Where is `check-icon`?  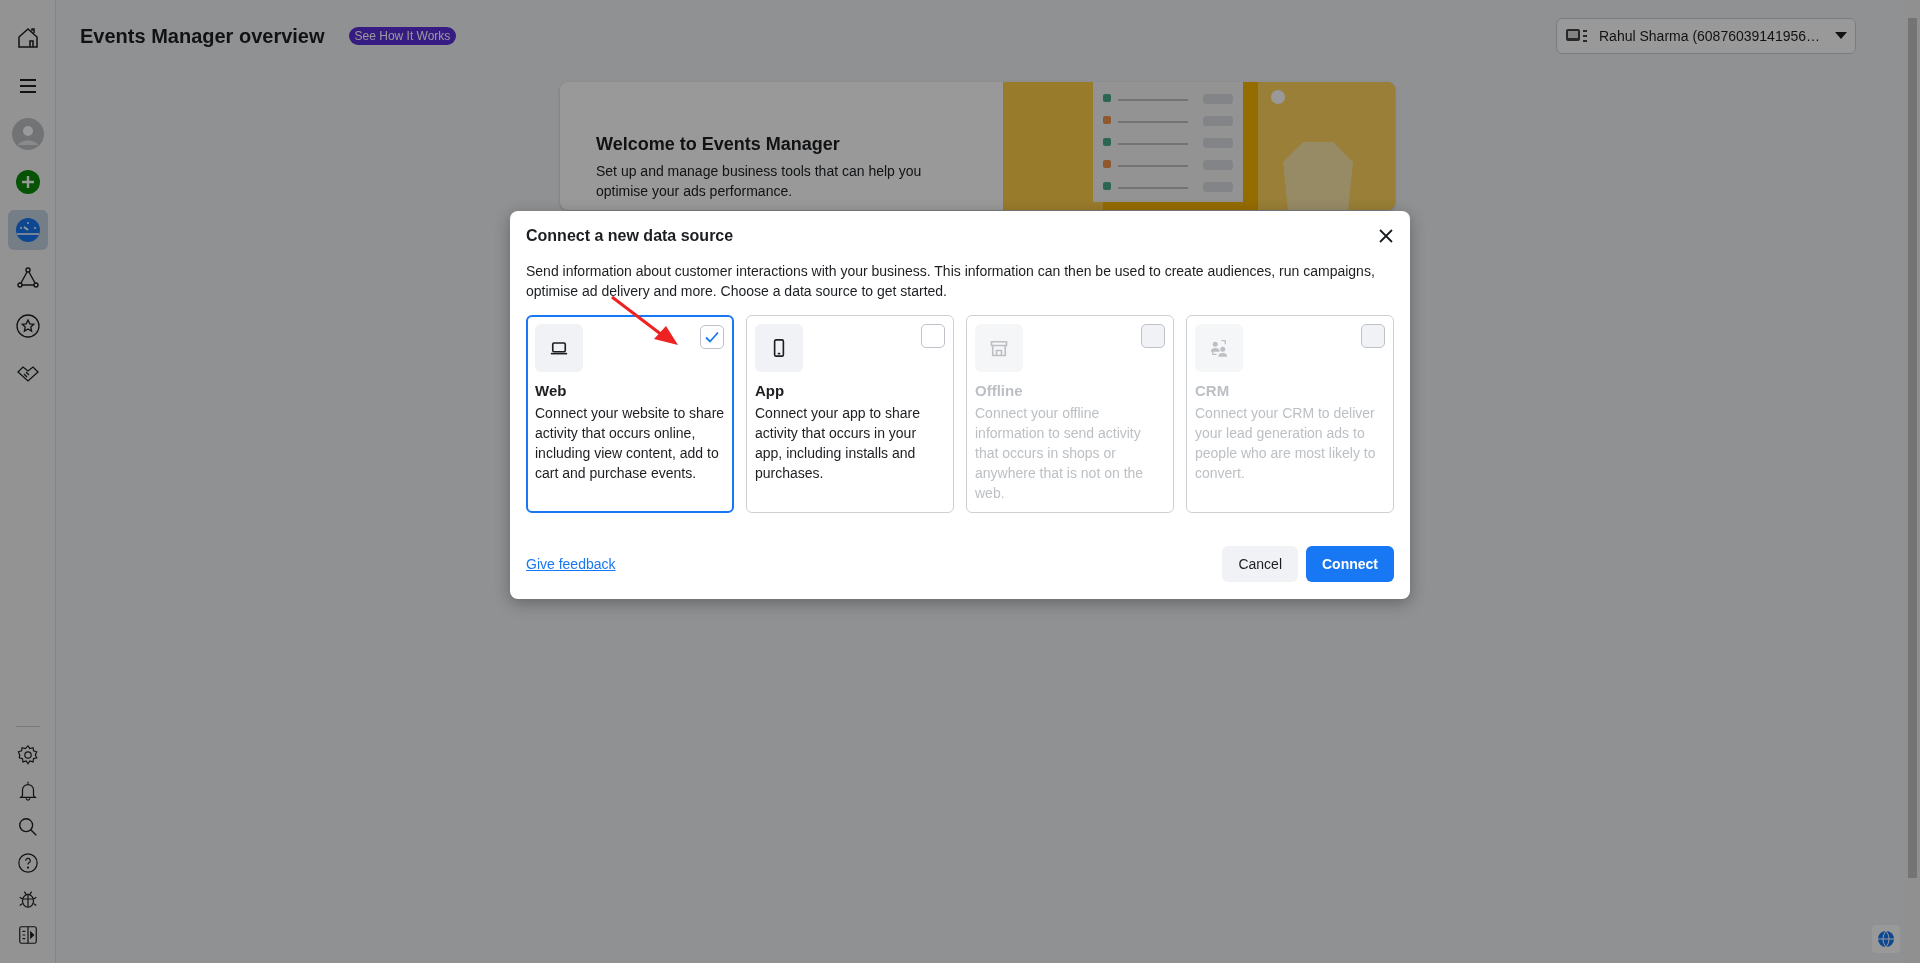
check-icon is located at coordinates (712, 337).